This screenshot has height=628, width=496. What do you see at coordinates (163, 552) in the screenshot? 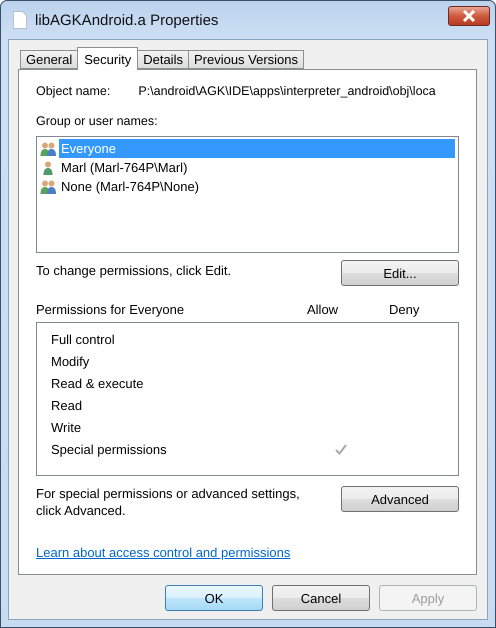
I see `help-link: Learn about access control and permissions` at bounding box center [163, 552].